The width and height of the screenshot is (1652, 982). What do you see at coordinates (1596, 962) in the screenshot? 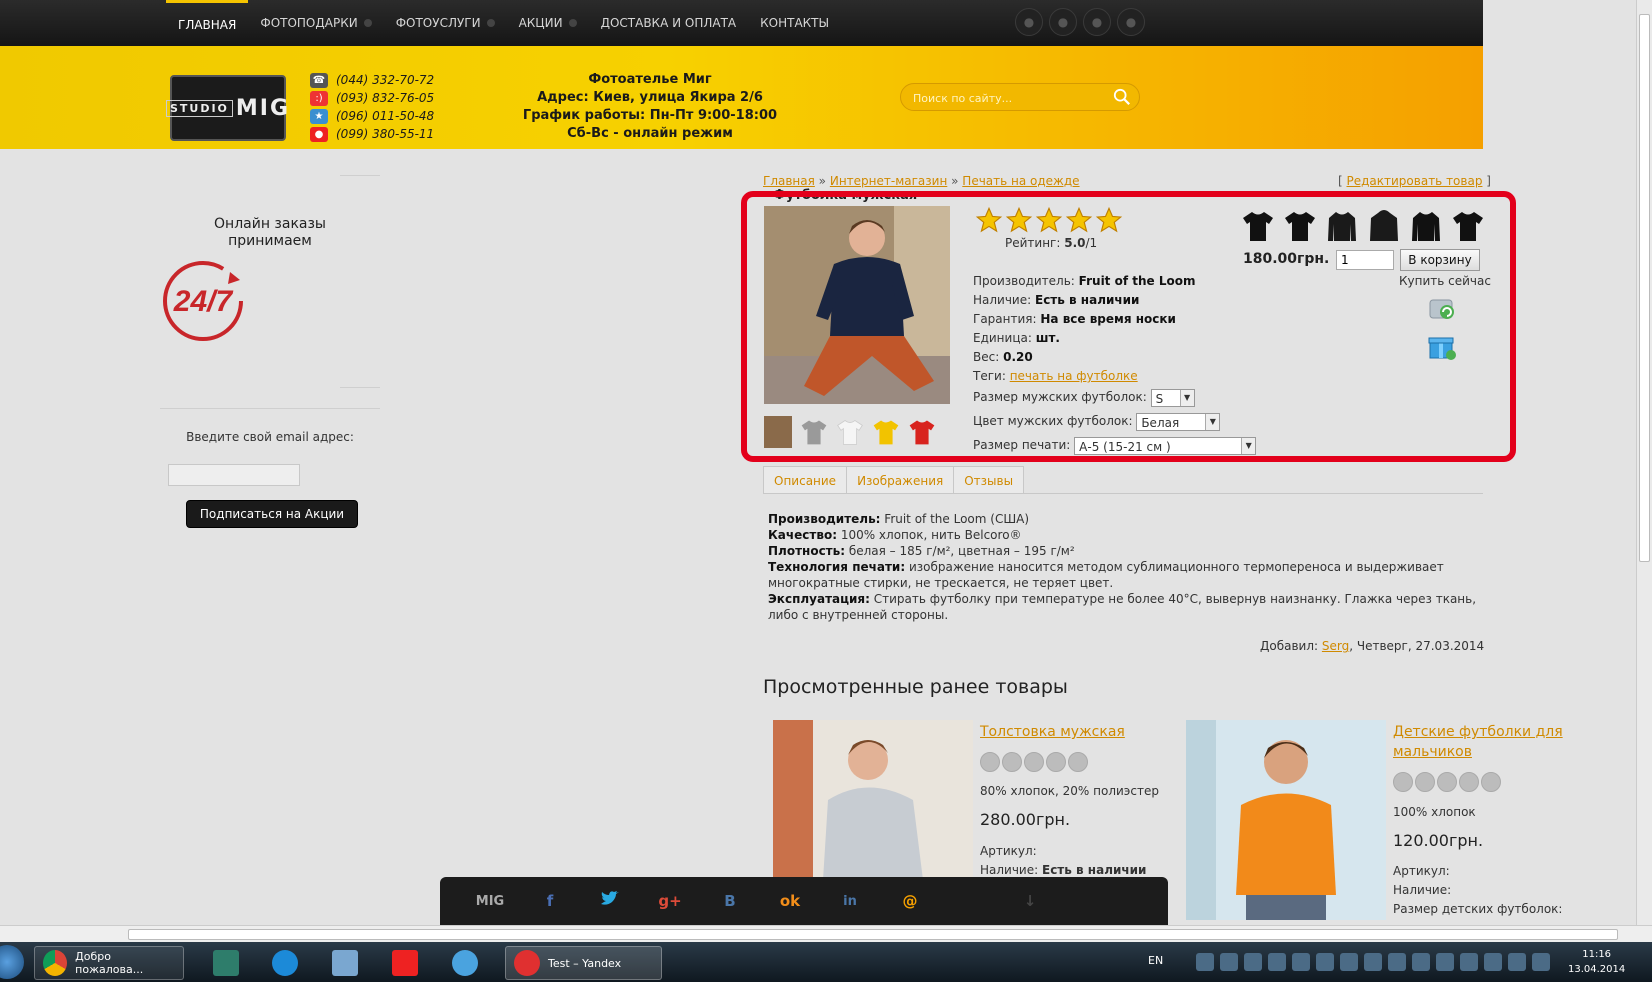
I see `system-clock: 11:16 13.04.2014` at bounding box center [1596, 962].